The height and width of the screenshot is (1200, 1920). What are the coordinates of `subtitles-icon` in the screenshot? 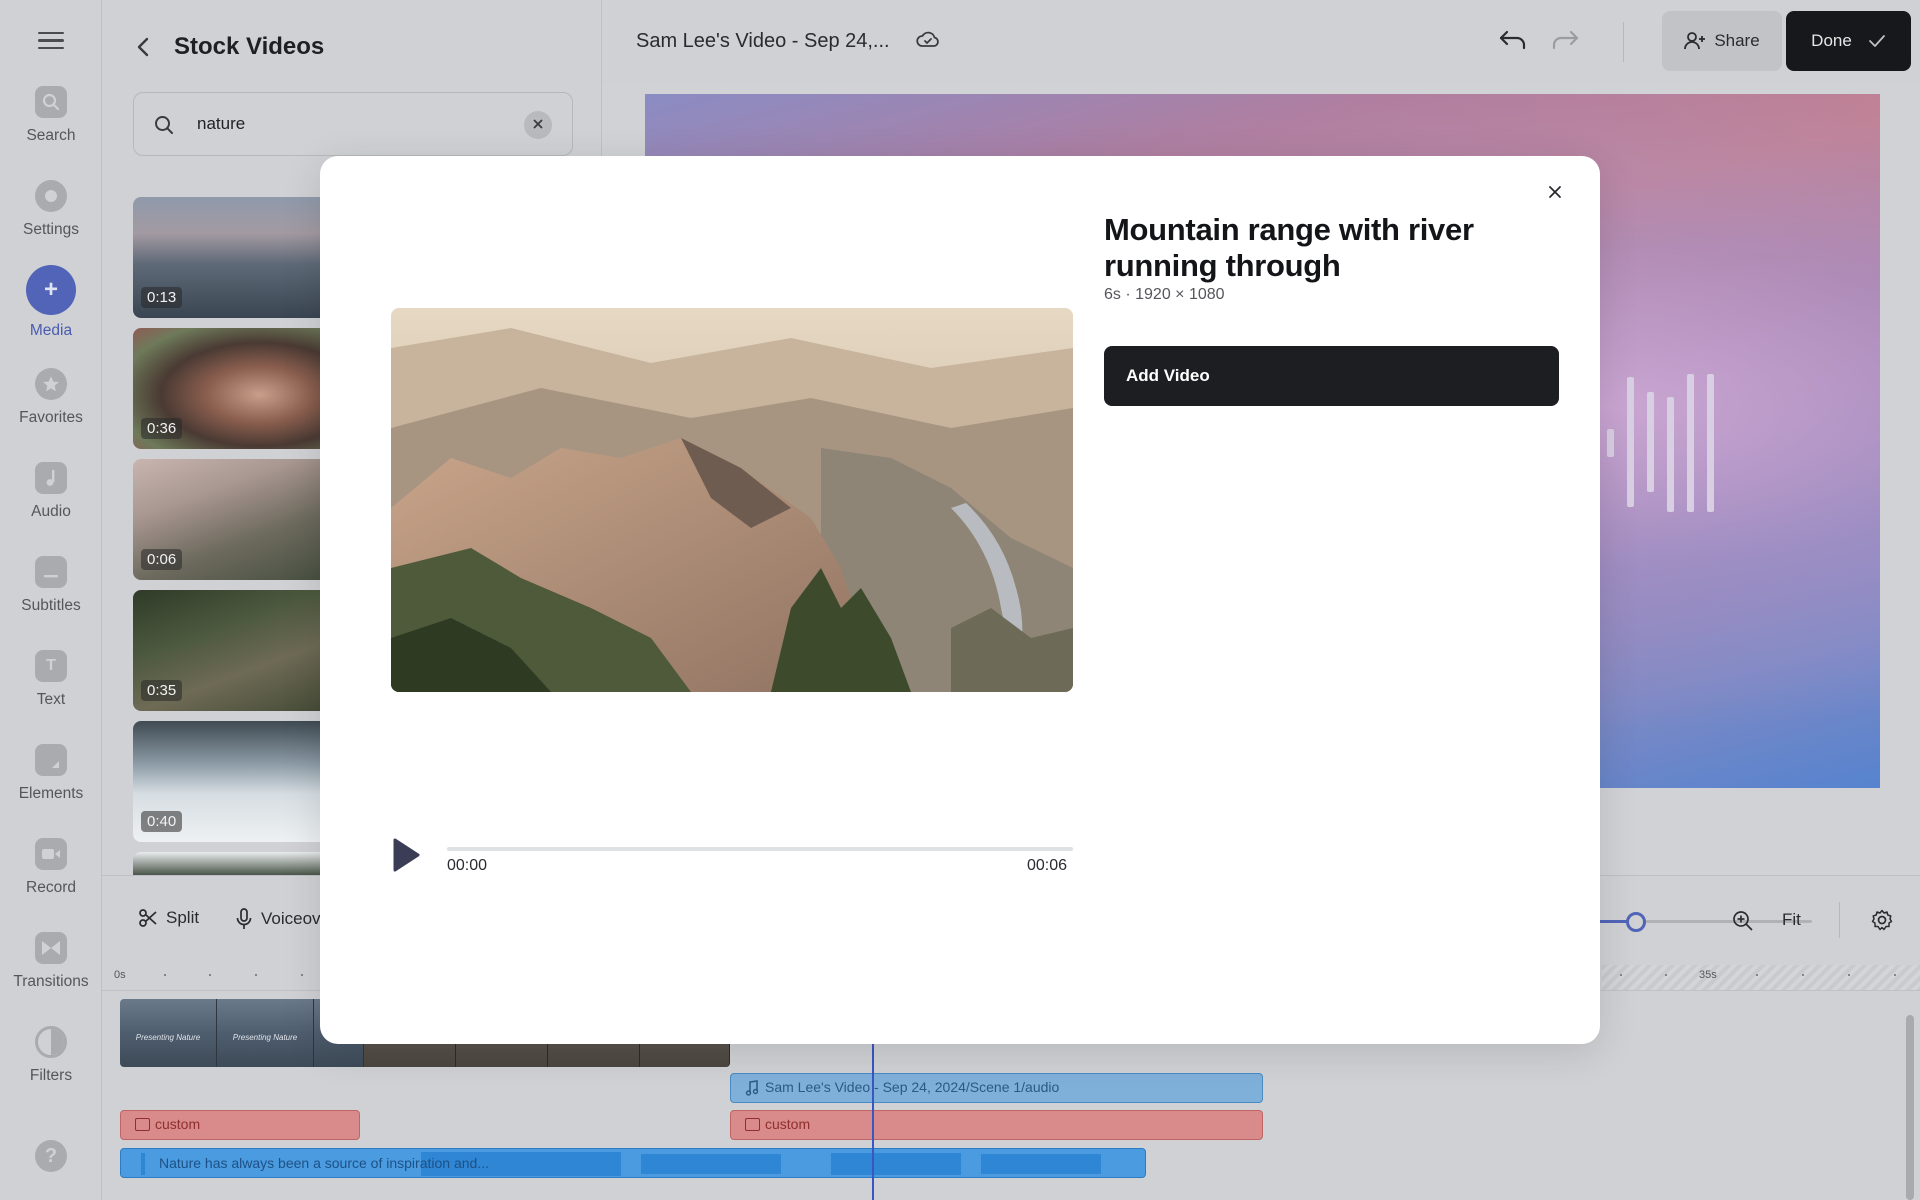 It's located at (51, 572).